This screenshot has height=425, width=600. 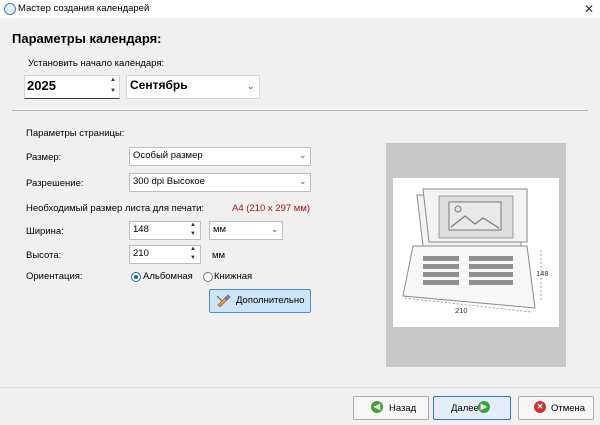 I want to click on year-down-icon: ▼, so click(x=113, y=91).